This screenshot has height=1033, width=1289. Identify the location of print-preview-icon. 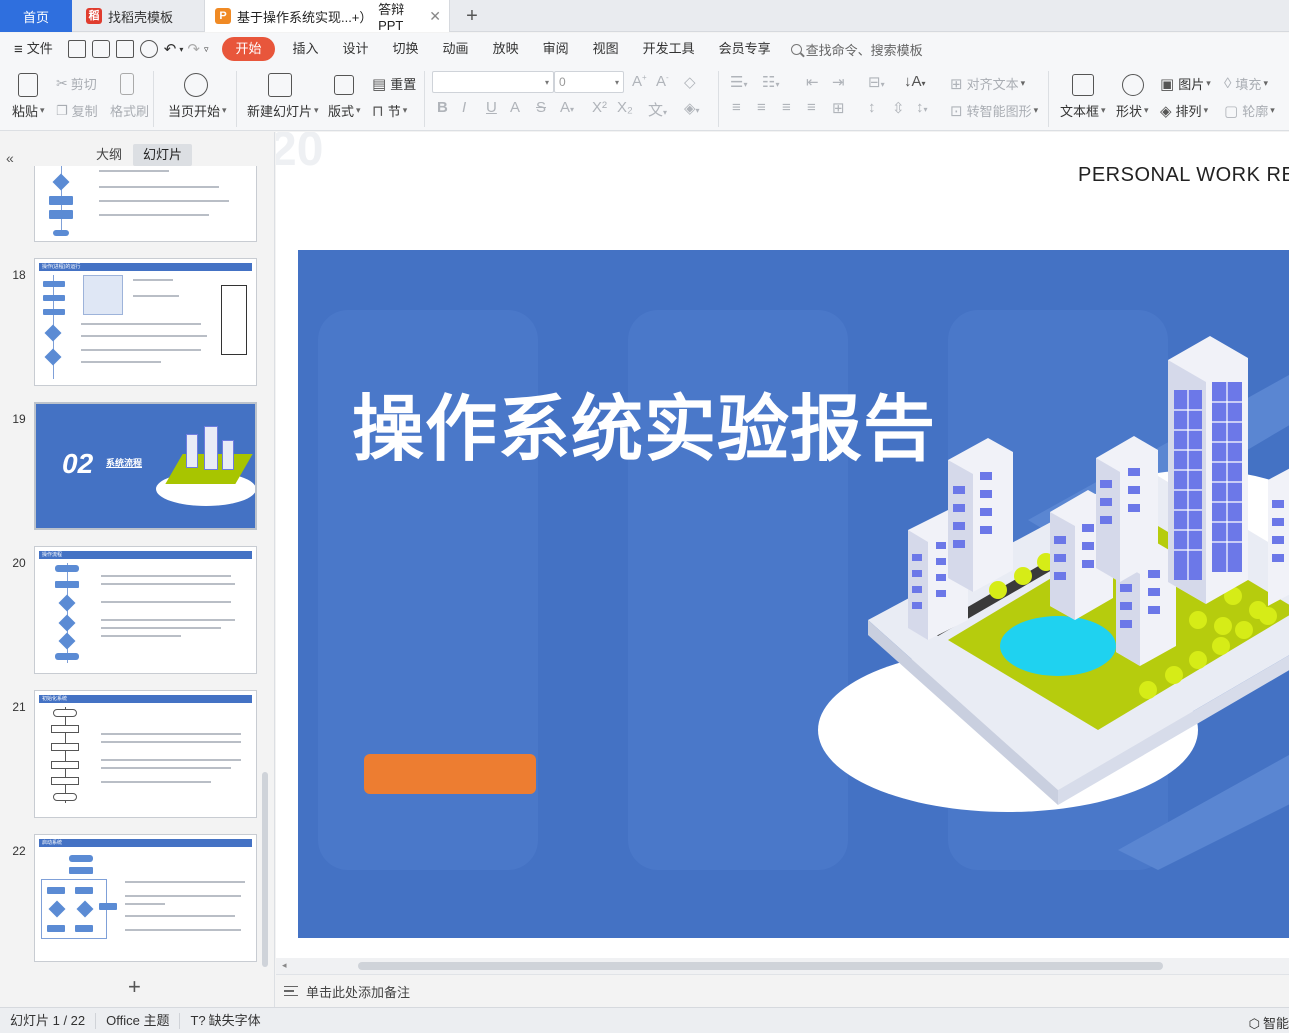
(148, 49).